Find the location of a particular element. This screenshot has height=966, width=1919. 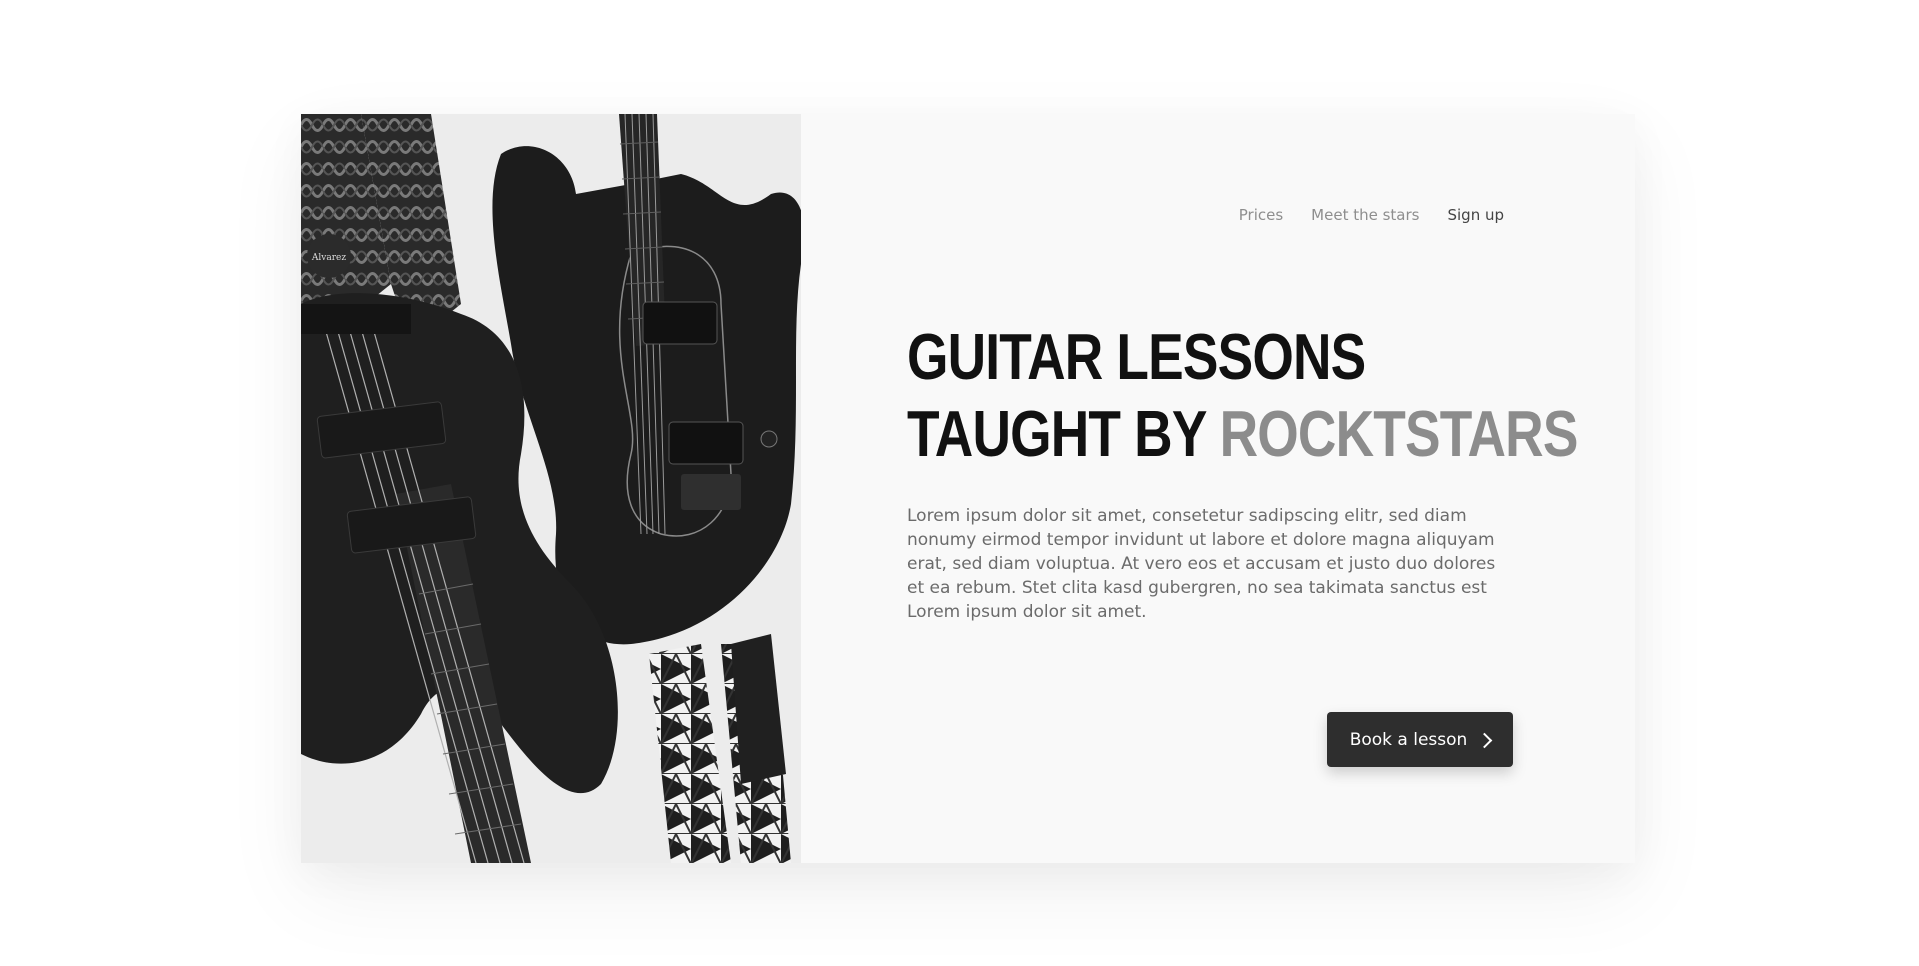

book-lesson-label: Book a lesson is located at coordinates (1408, 739).